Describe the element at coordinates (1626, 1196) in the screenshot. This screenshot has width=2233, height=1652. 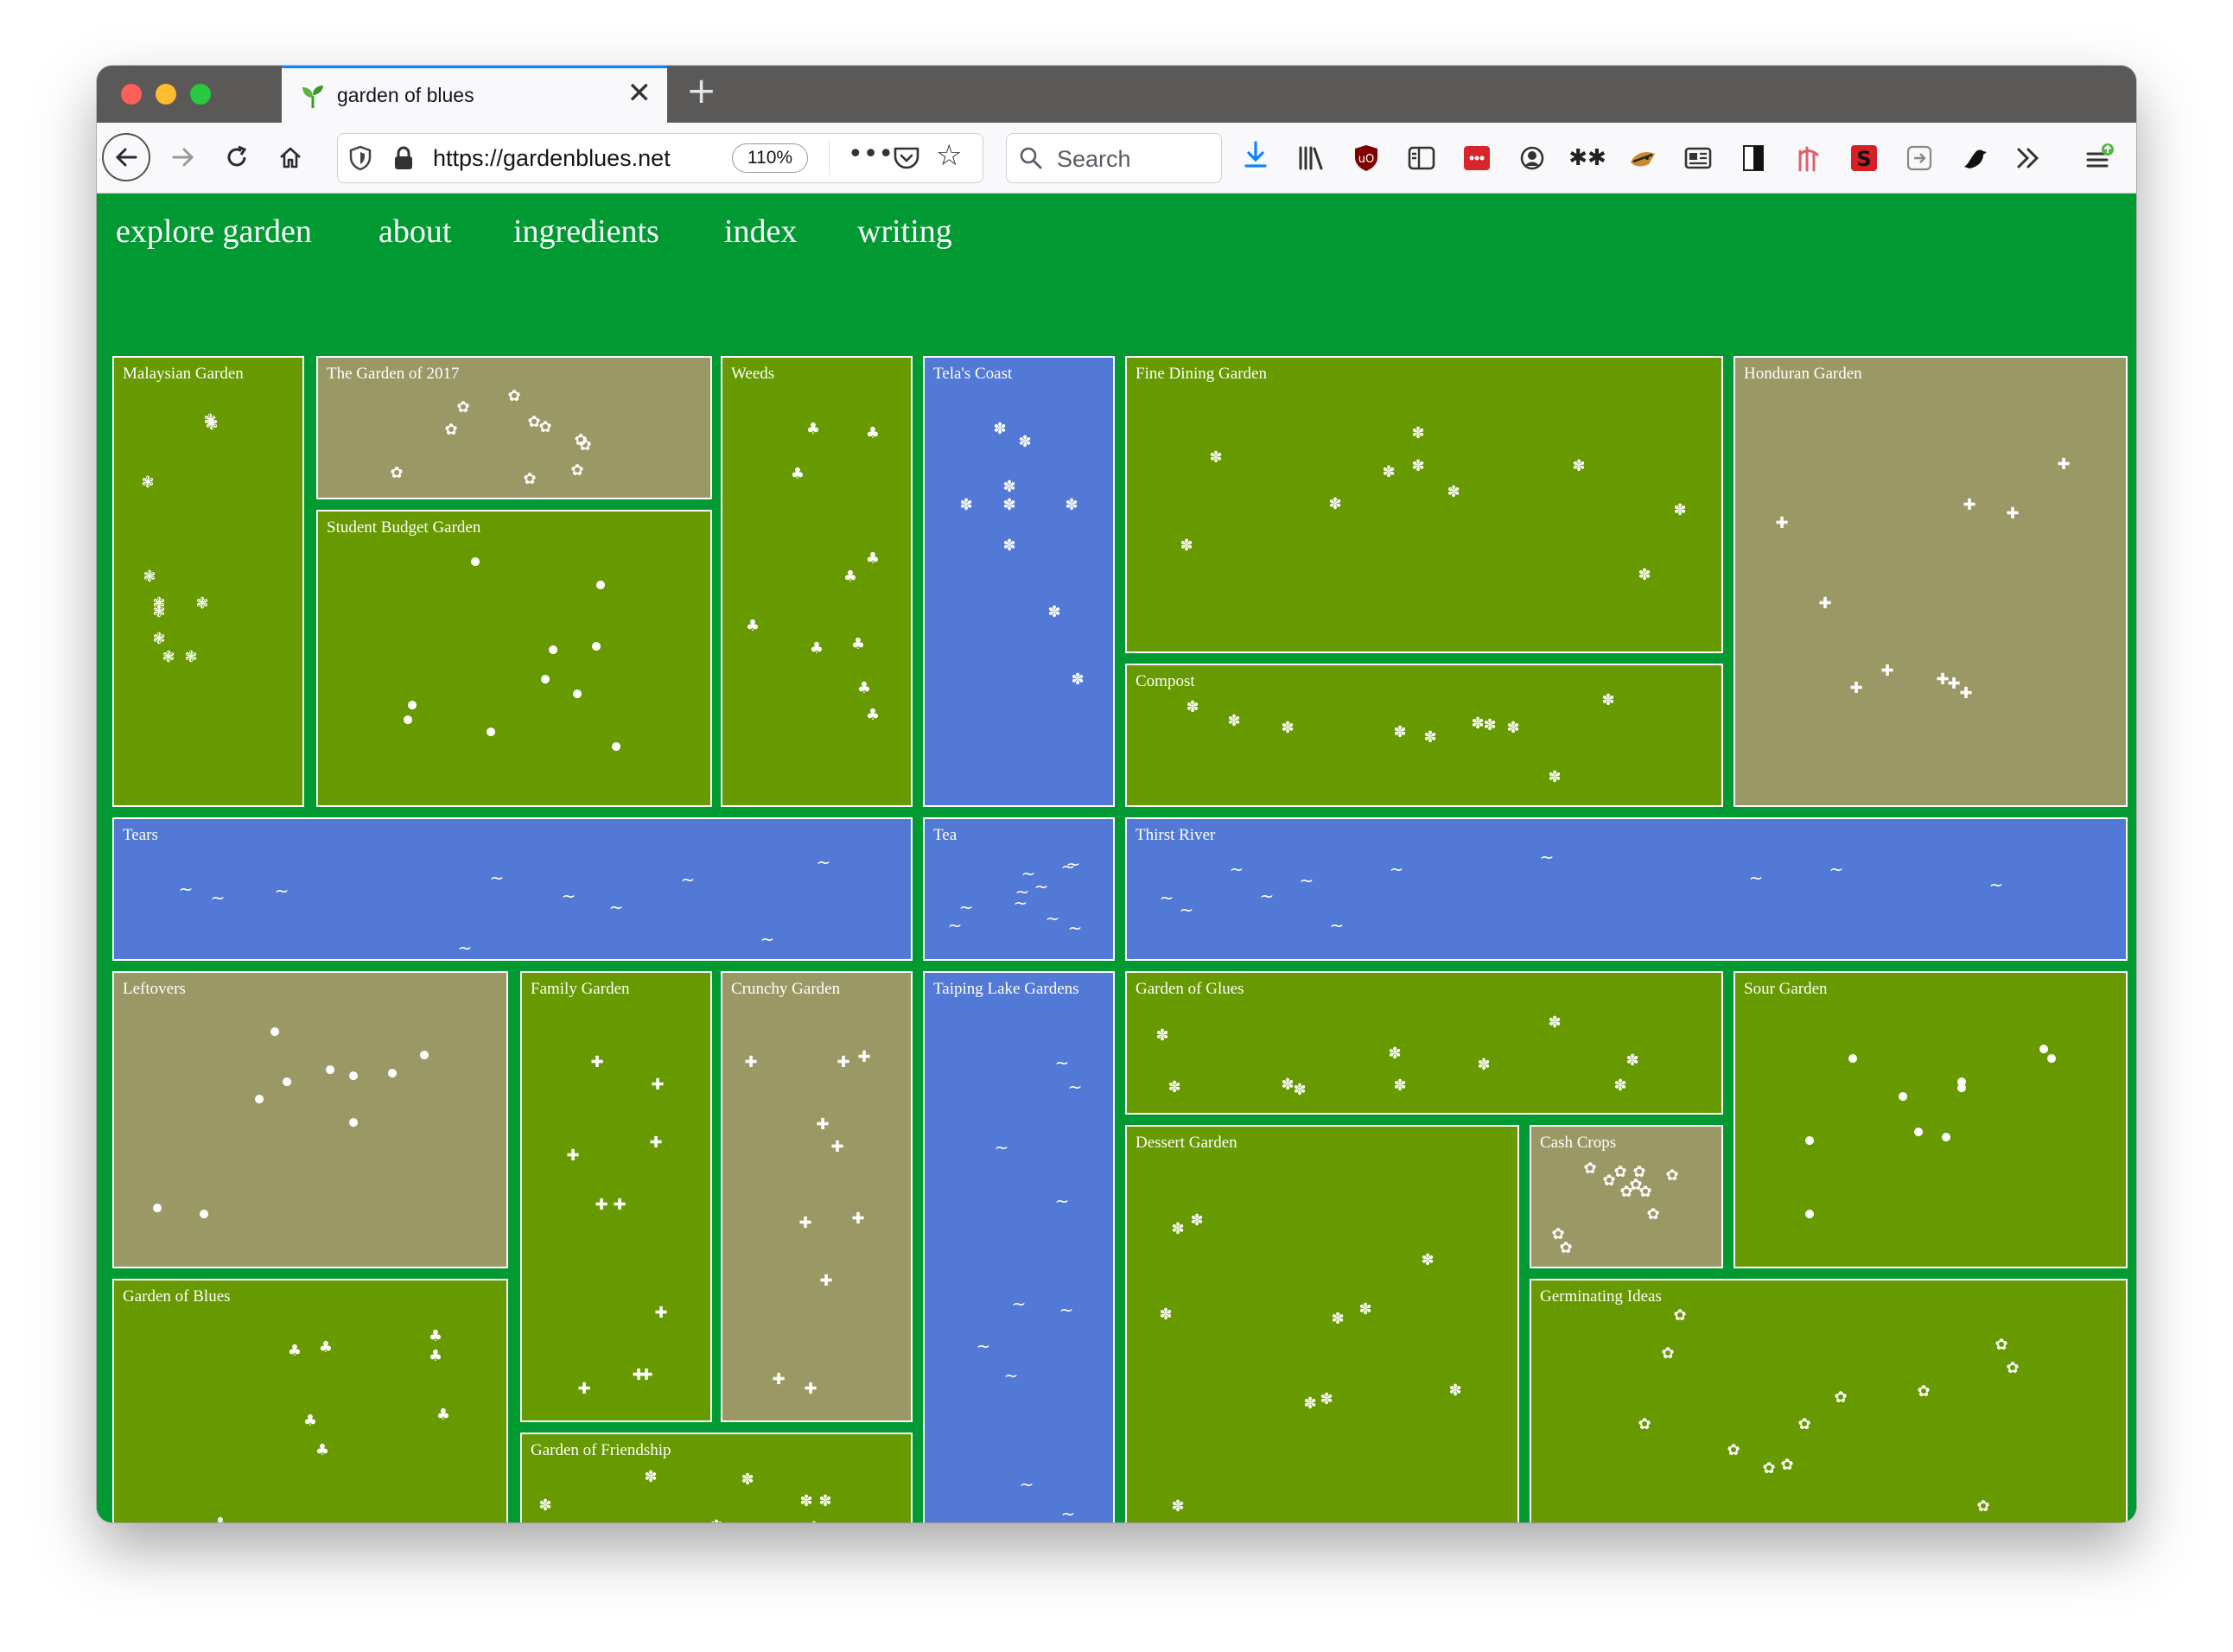
I see `garden-tile: Cash Crops ✿ ✿ ✿ ✿ ✿ ✿ ✿ ✿ ✿ ✿ ✿` at that location.